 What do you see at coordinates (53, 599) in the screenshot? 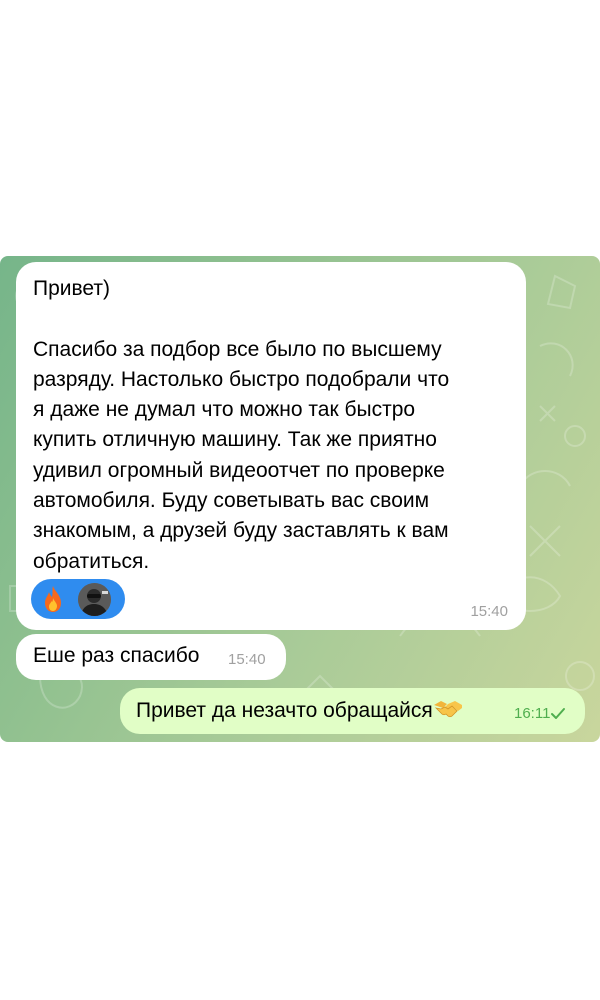
I see `fire-emoji-icon` at bounding box center [53, 599].